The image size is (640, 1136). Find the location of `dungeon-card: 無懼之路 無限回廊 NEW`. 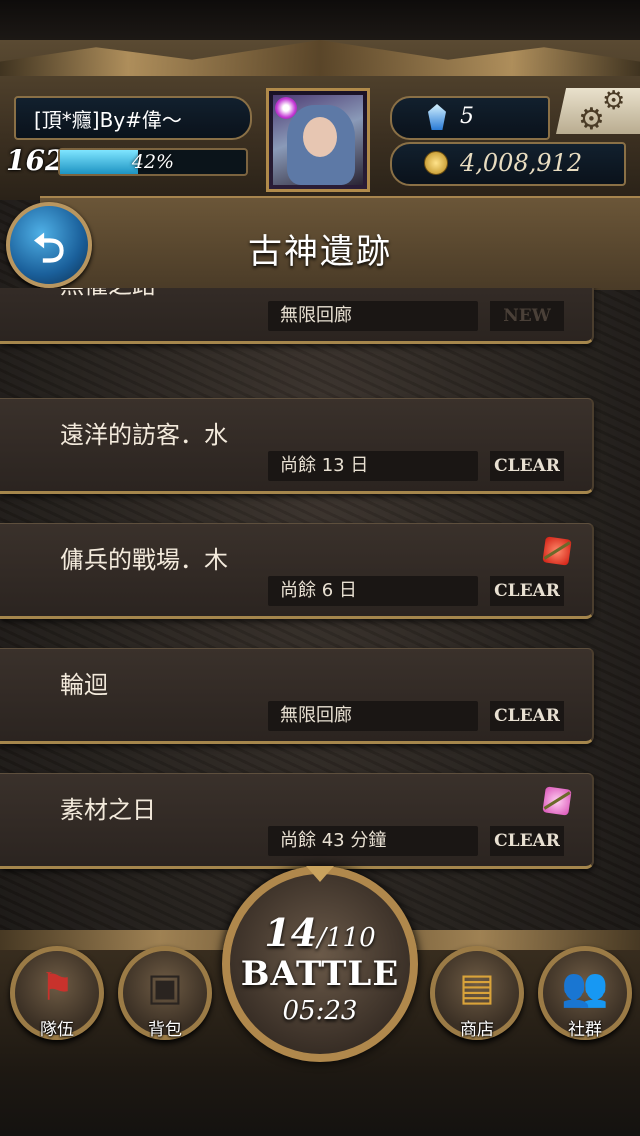

dungeon-card: 無懼之路 無限回廊 NEW is located at coordinates (297, 316).